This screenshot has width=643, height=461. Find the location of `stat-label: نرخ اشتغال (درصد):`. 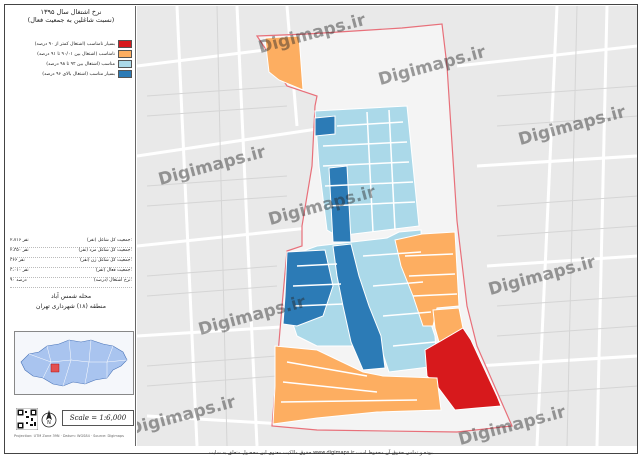

stat-label: نرخ اشتغال (درصد): is located at coordinates (112, 280).